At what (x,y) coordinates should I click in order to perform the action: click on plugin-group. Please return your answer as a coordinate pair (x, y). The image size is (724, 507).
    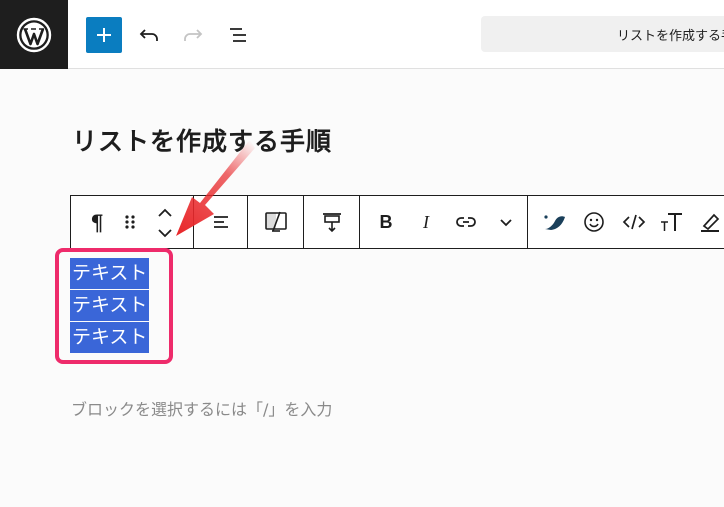
    Looking at the image, I should click on (626, 222).